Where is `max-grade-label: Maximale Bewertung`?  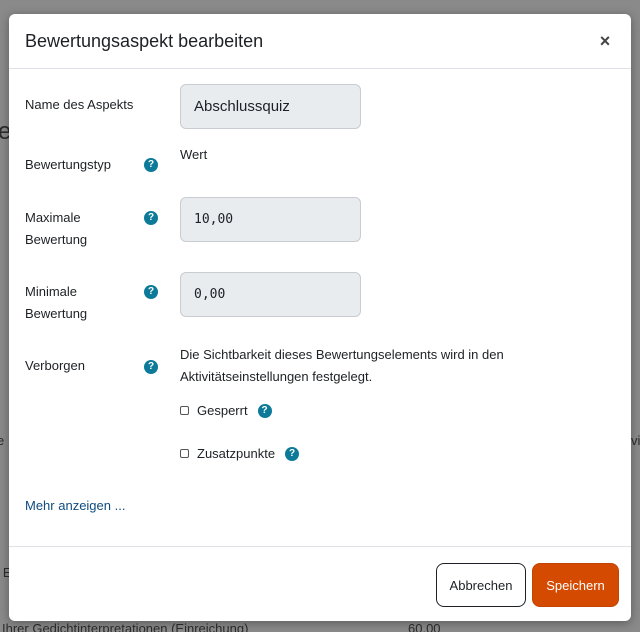 max-grade-label: Maximale Bewertung is located at coordinates (80, 229).